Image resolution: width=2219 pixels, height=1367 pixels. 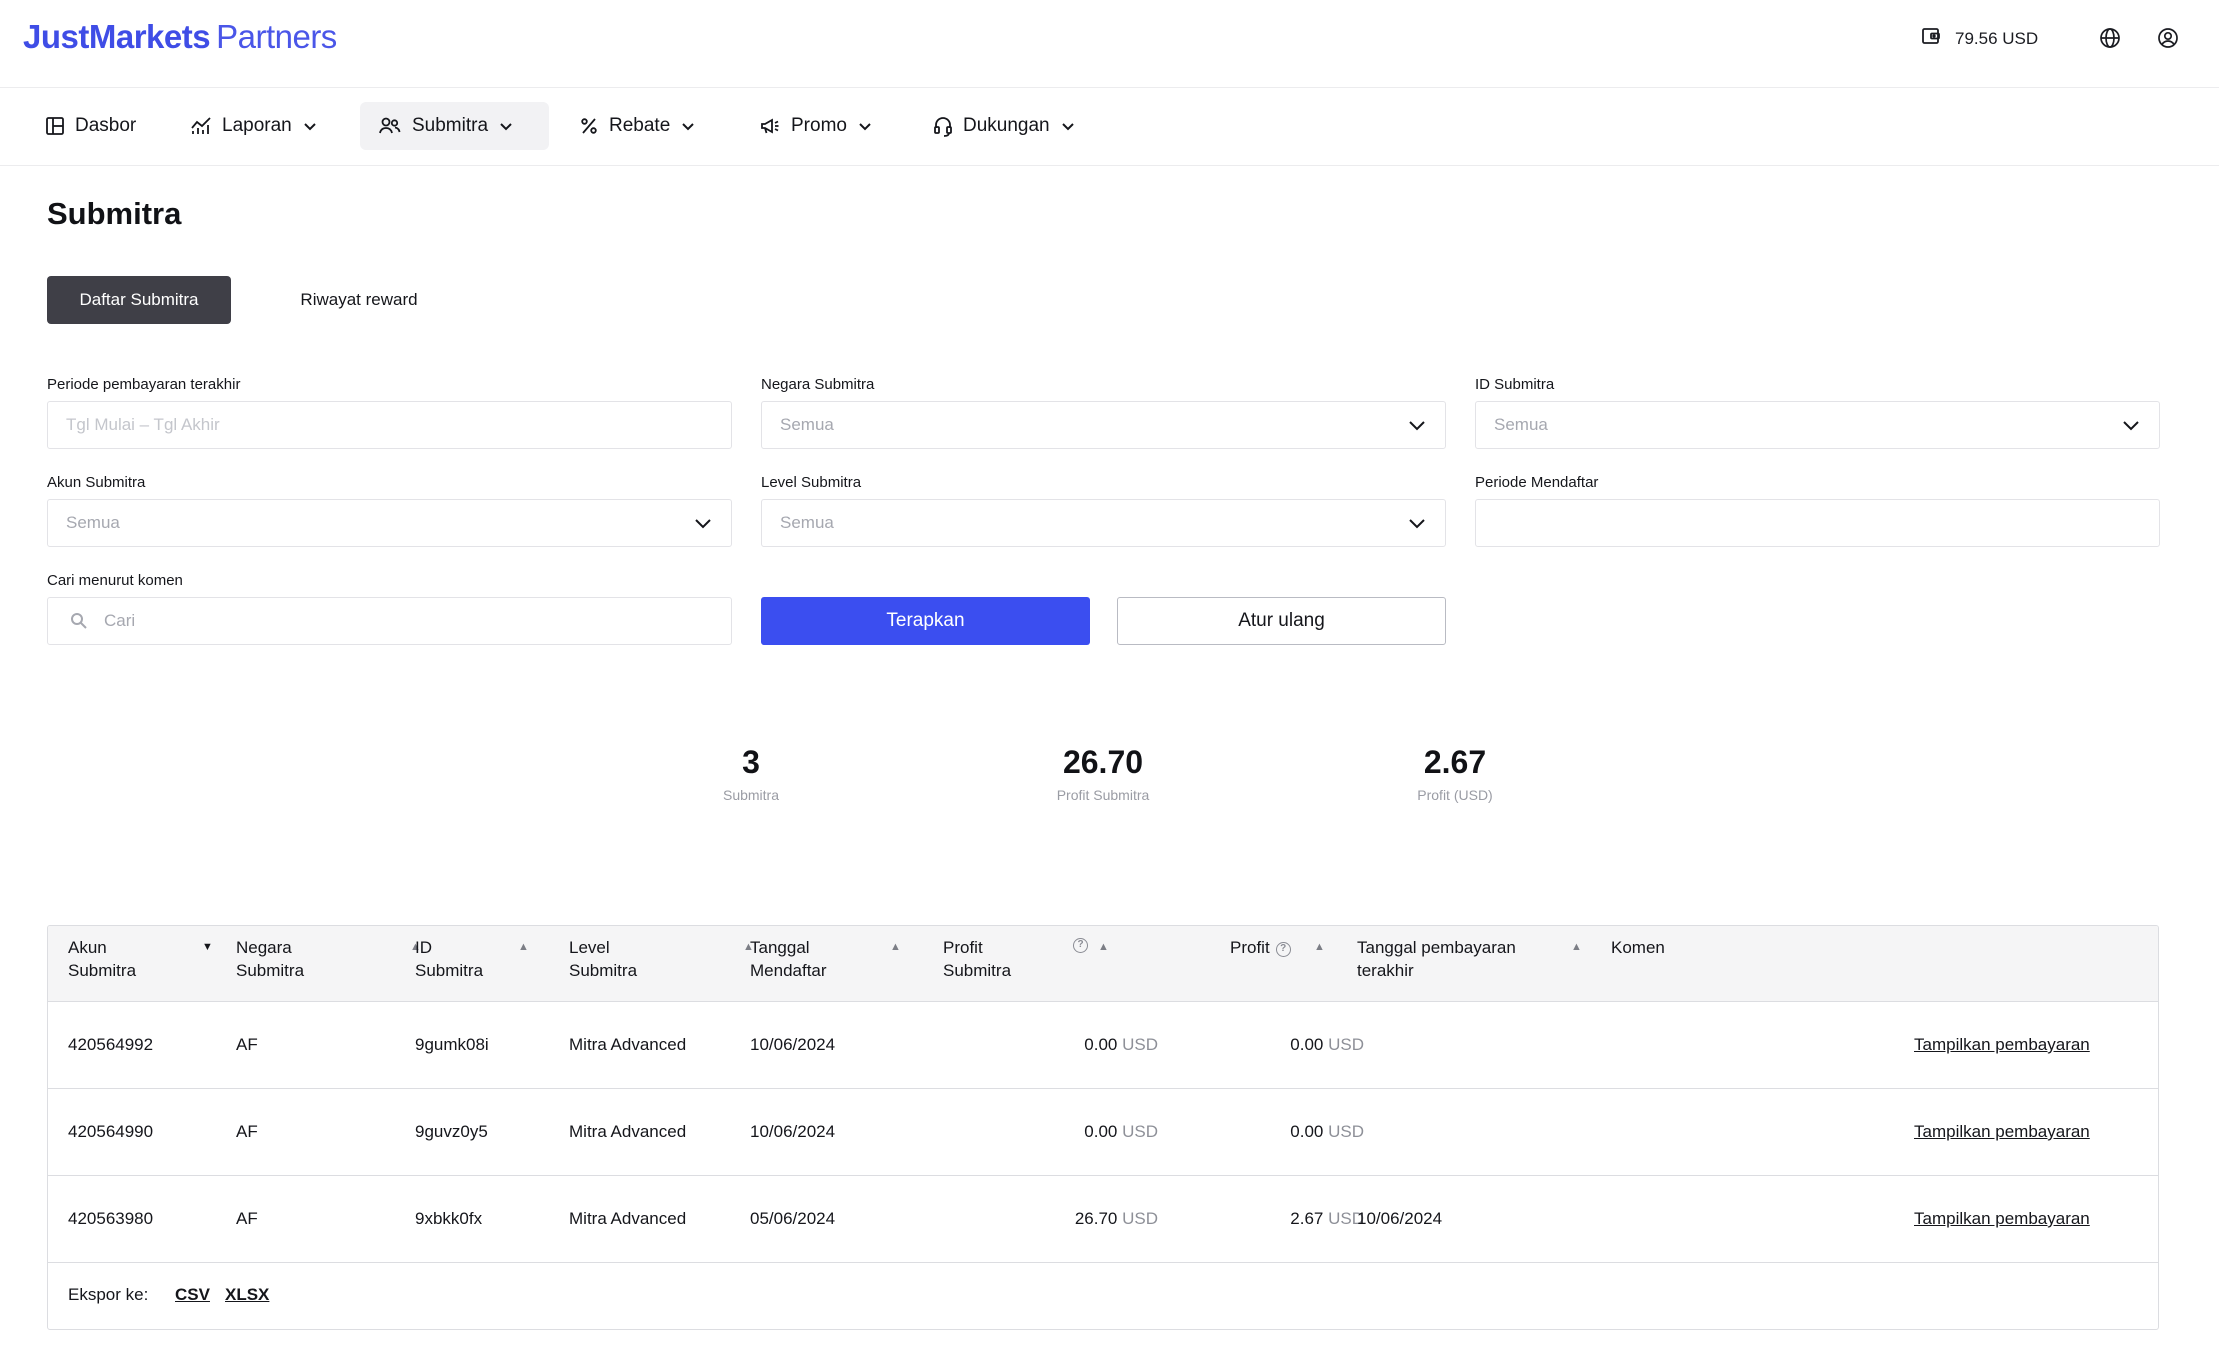 I want to click on cell-last-payment: 10/06/2024, so click(x=1400, y=1218).